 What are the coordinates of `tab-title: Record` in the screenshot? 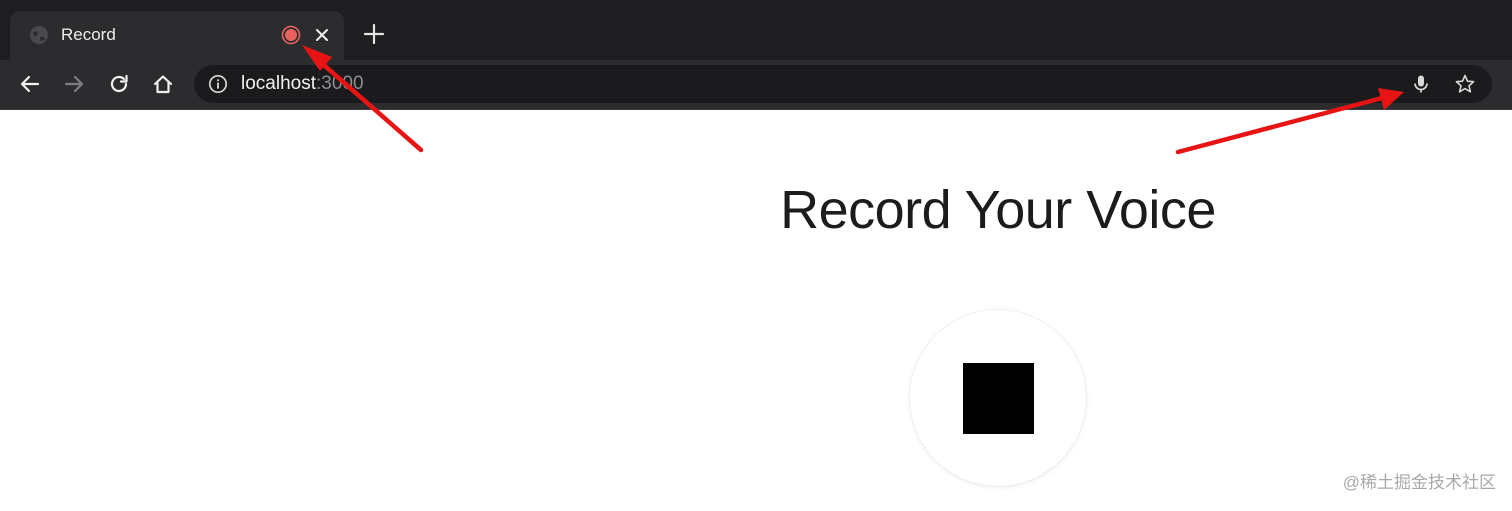 It's located at (88, 34).